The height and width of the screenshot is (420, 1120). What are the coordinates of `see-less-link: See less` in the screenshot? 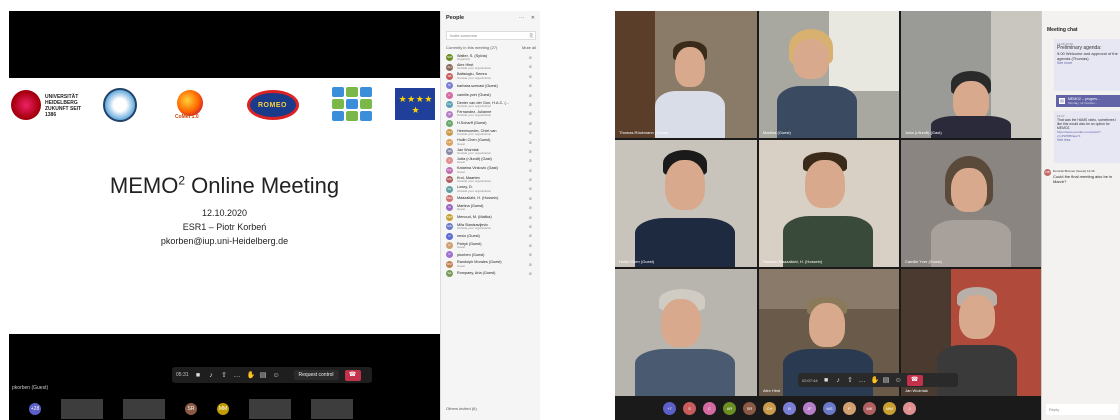 It's located at (1087, 140).